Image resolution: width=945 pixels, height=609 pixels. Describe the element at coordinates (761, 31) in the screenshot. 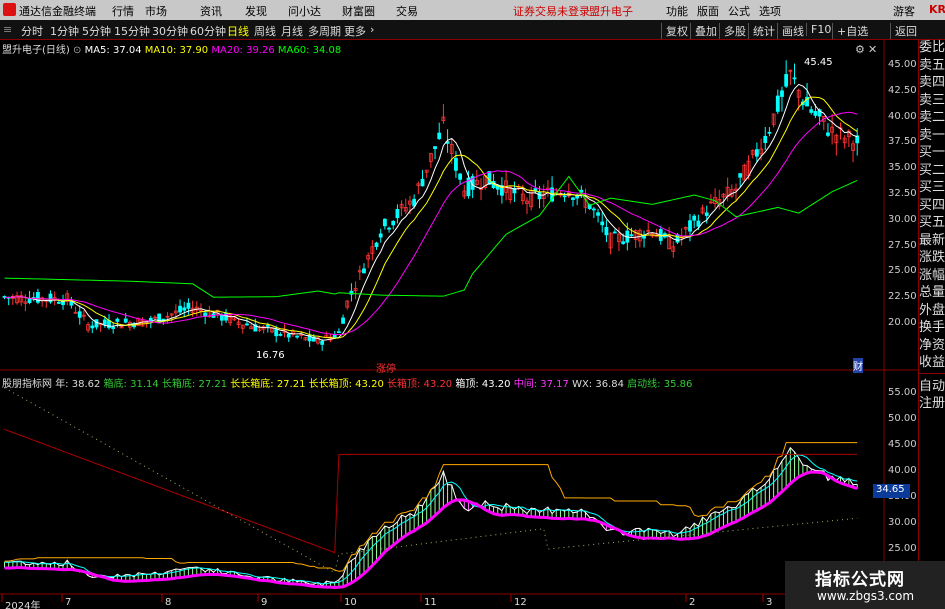

I see `stats-button: 统计` at that location.